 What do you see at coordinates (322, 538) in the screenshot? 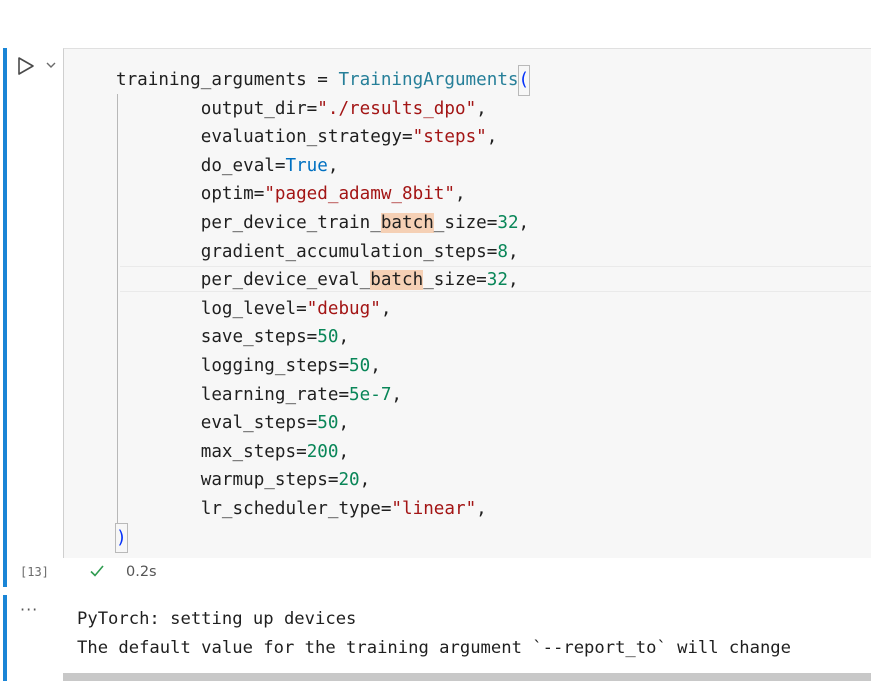
I see `code-line: )` at bounding box center [322, 538].